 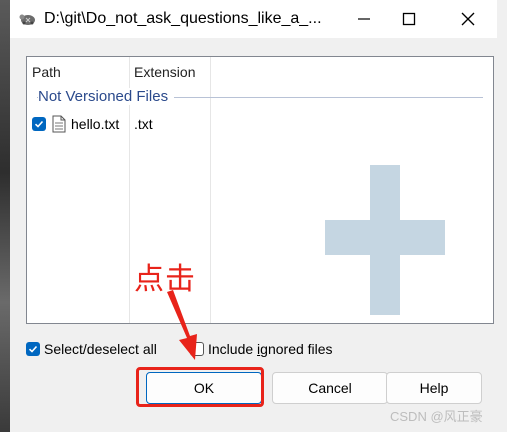 What do you see at coordinates (59, 124) in the screenshot?
I see `text-file-icon` at bounding box center [59, 124].